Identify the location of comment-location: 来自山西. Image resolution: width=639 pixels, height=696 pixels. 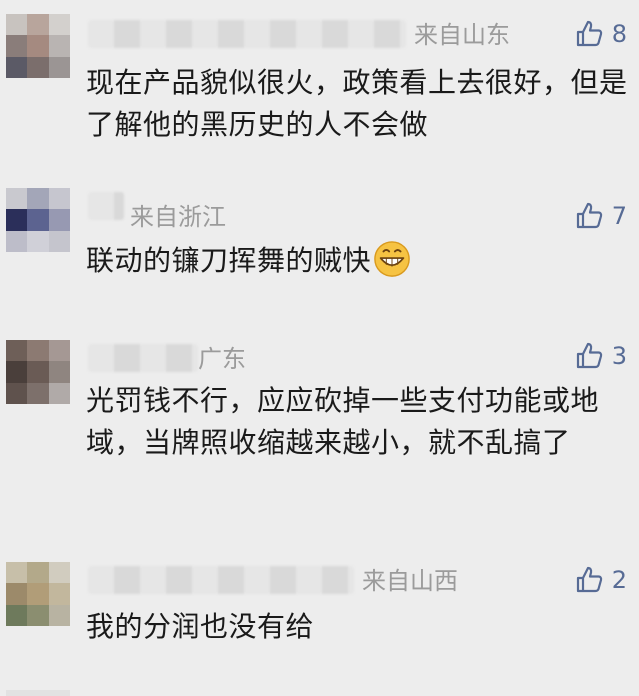
(410, 581).